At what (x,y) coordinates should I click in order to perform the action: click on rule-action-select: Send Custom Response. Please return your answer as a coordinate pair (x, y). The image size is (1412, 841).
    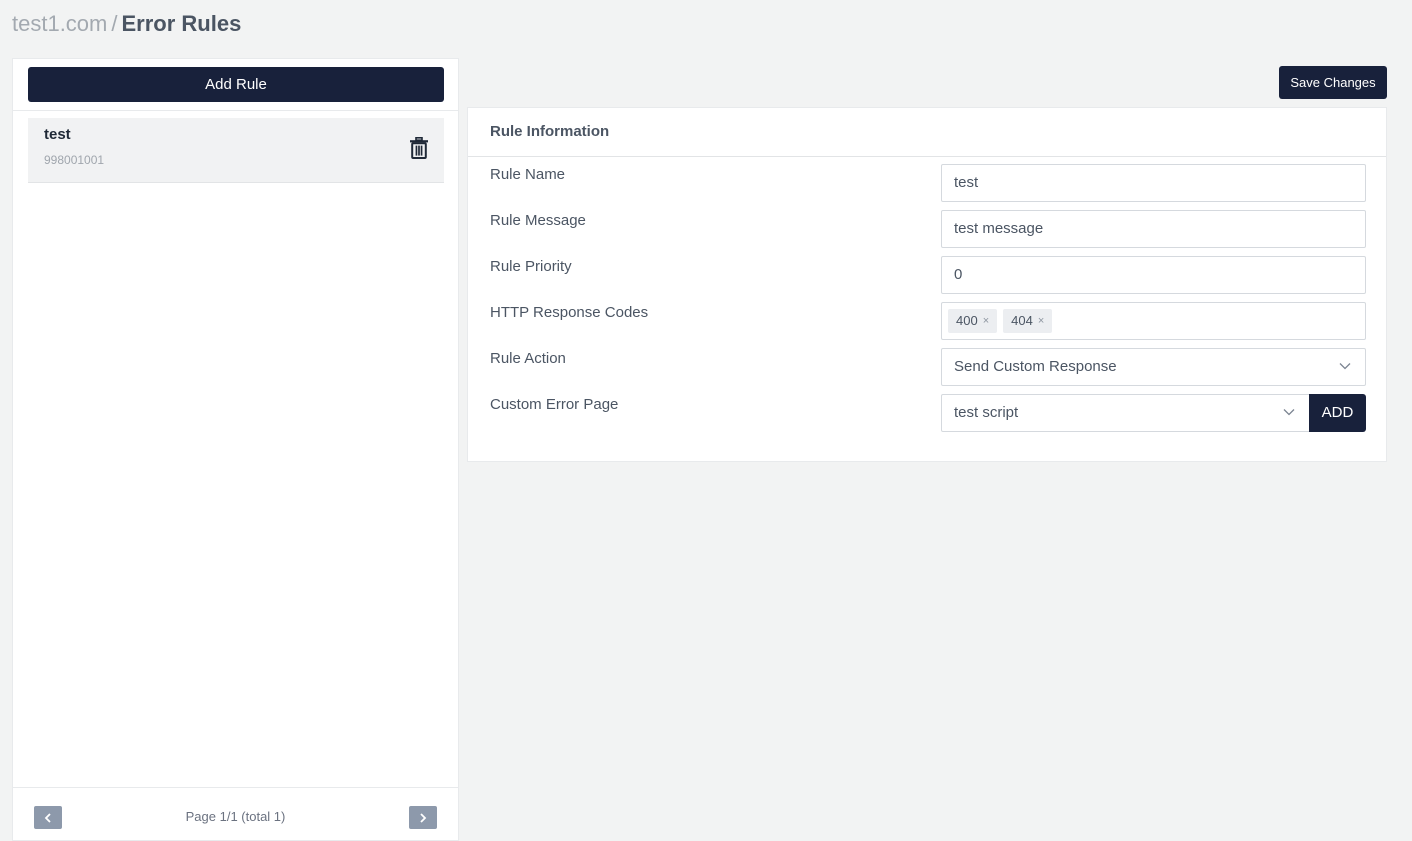
    Looking at the image, I should click on (1153, 367).